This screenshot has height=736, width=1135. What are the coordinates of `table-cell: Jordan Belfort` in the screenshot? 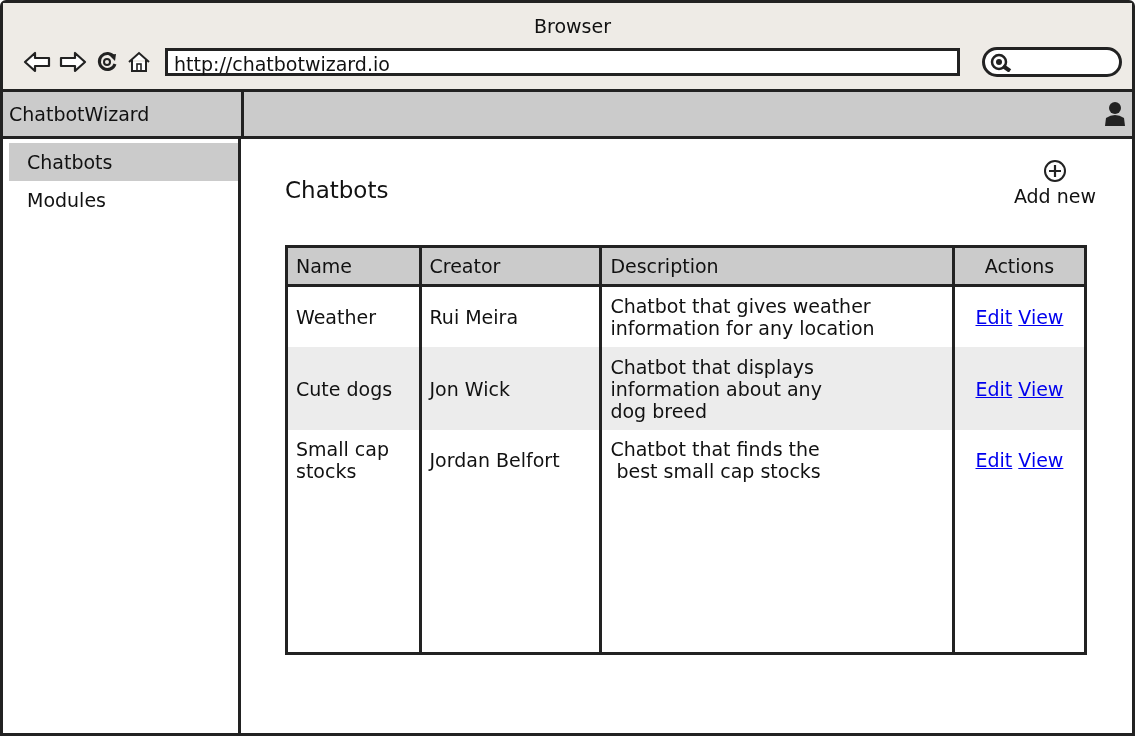 It's located at (510, 460).